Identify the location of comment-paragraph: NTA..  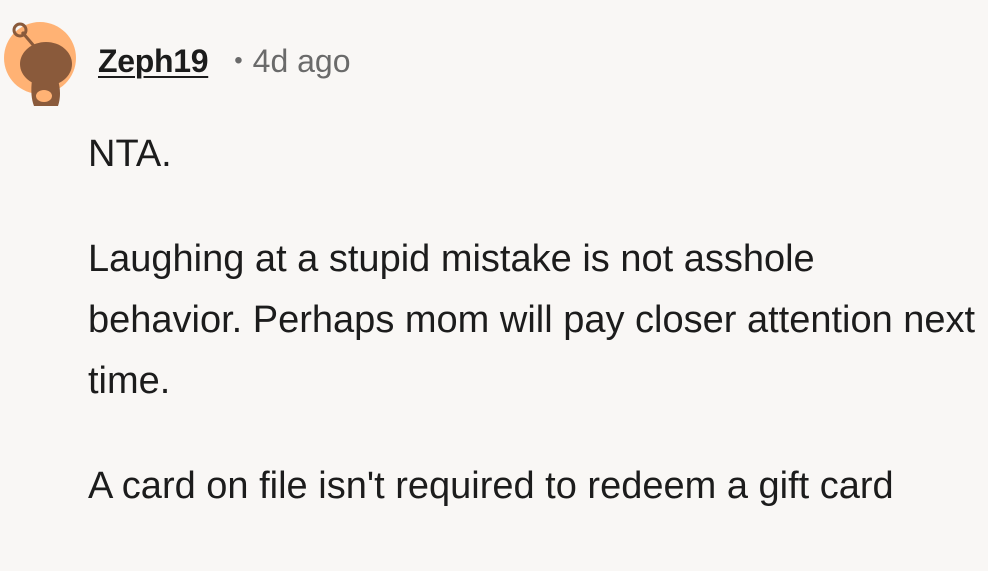
(130, 154).